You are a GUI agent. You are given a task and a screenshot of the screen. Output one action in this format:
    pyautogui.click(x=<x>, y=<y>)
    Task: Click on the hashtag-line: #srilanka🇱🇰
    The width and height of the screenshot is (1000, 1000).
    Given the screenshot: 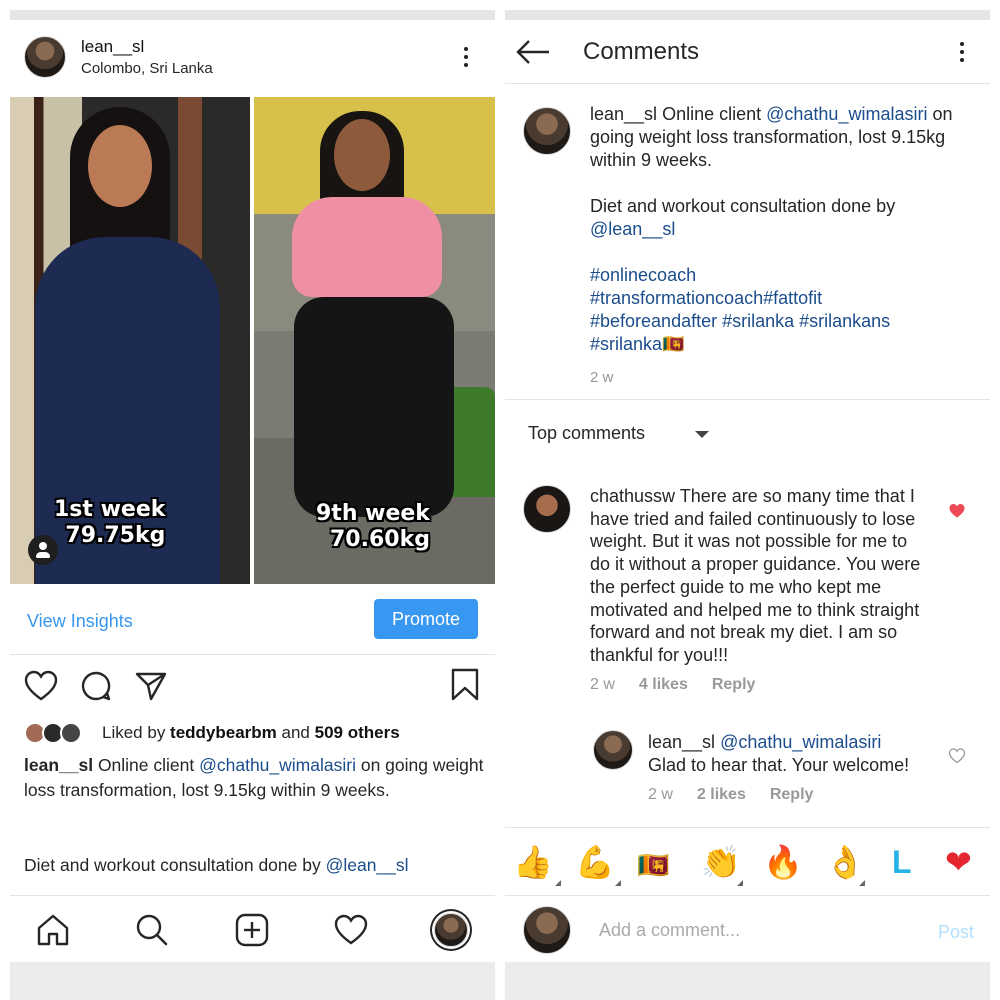 What is the action you would take?
    pyautogui.click(x=780, y=344)
    